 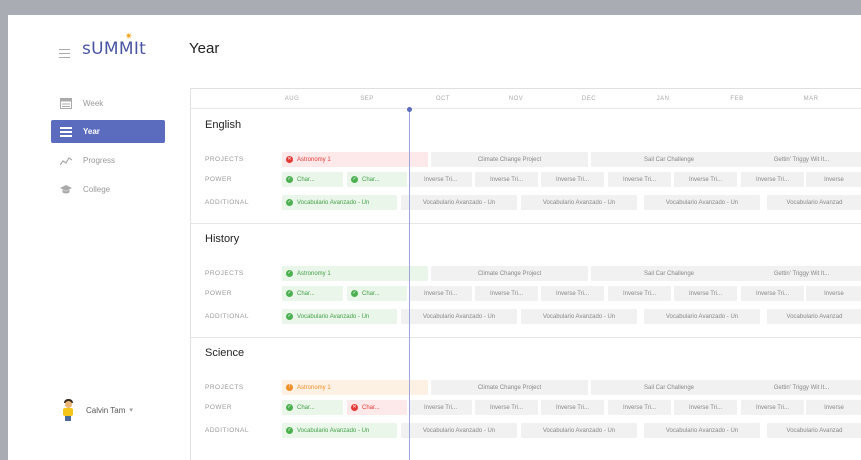 I want to click on user-menu: Calvin Tam ▾, so click(x=97, y=410).